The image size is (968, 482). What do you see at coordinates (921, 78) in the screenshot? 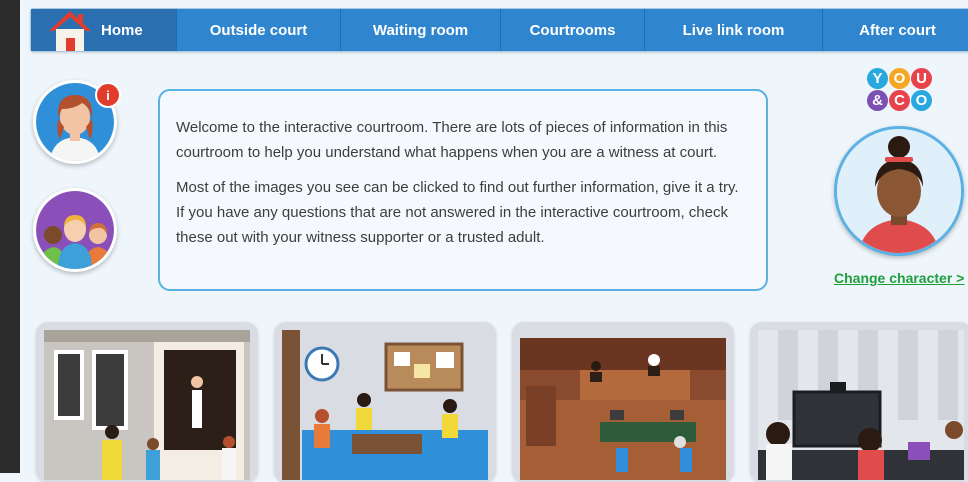
I see `logo-letter-u: U` at bounding box center [921, 78].